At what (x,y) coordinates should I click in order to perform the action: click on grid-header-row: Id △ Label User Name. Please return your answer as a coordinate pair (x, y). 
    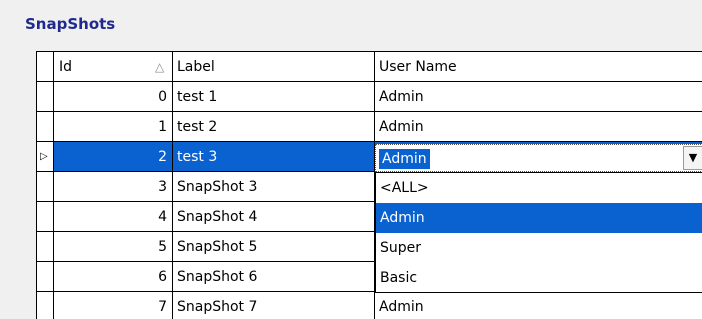
    Looking at the image, I should click on (369, 67).